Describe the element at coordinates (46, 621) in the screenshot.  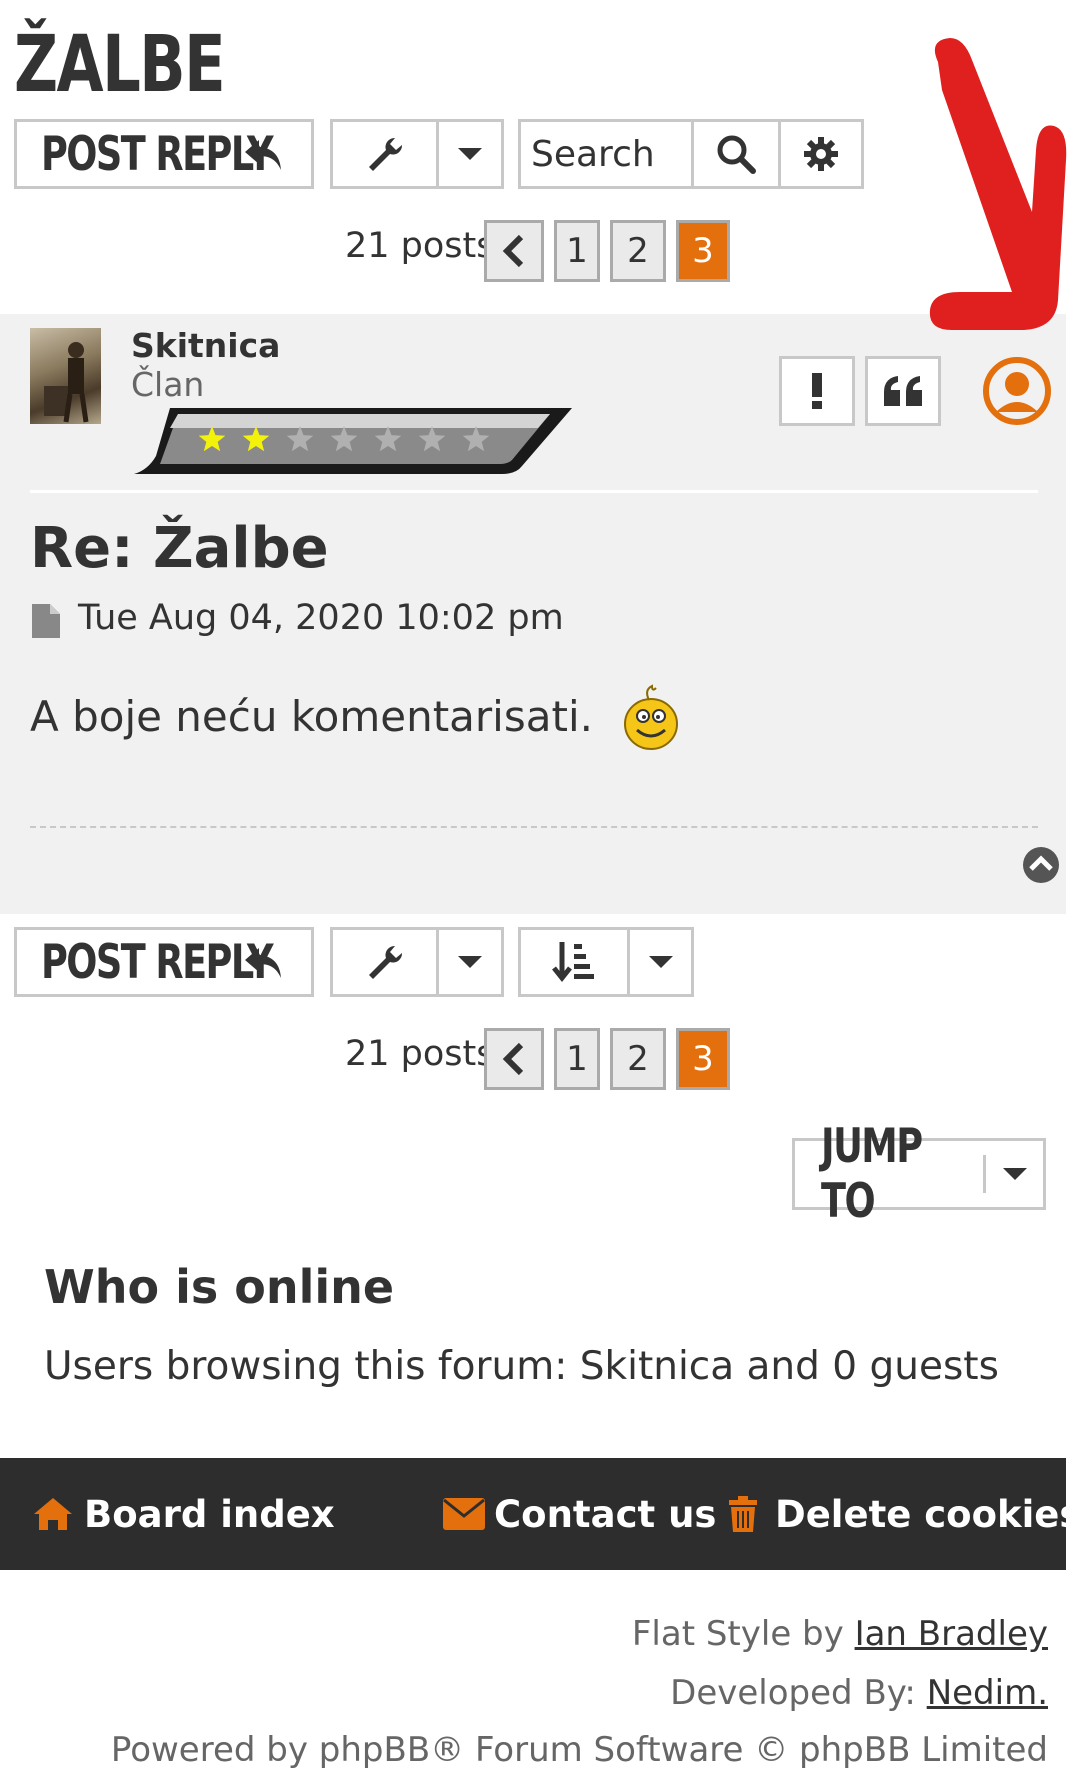
I see `post-file-icon` at that location.